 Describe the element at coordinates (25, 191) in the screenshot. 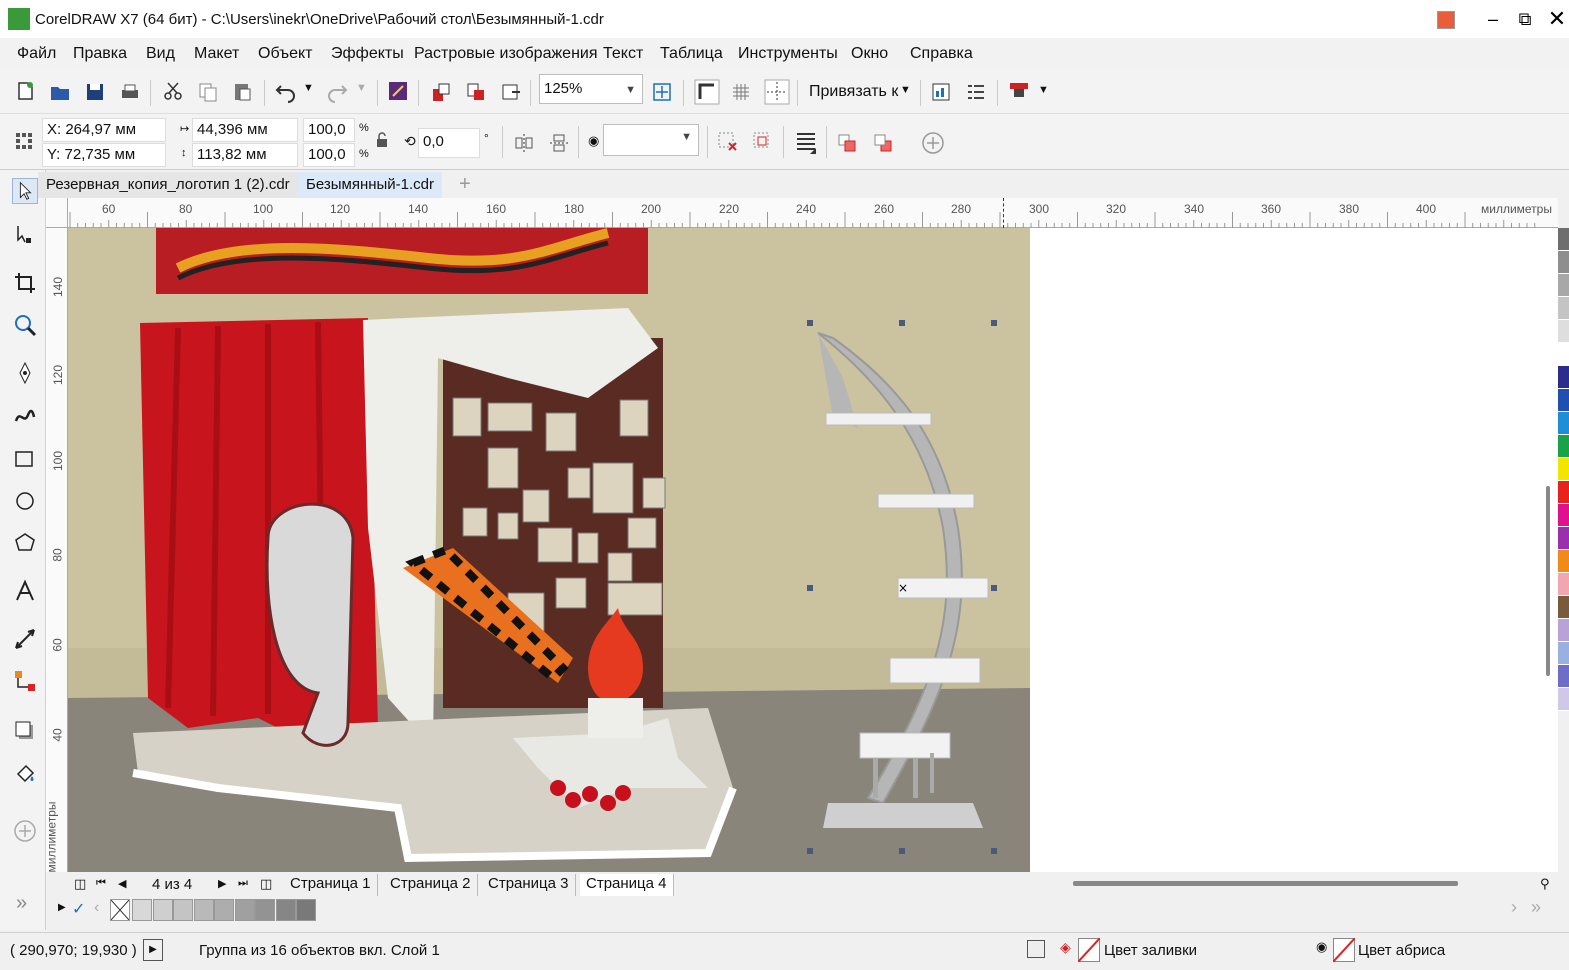

I see `pick-tool-icon` at that location.